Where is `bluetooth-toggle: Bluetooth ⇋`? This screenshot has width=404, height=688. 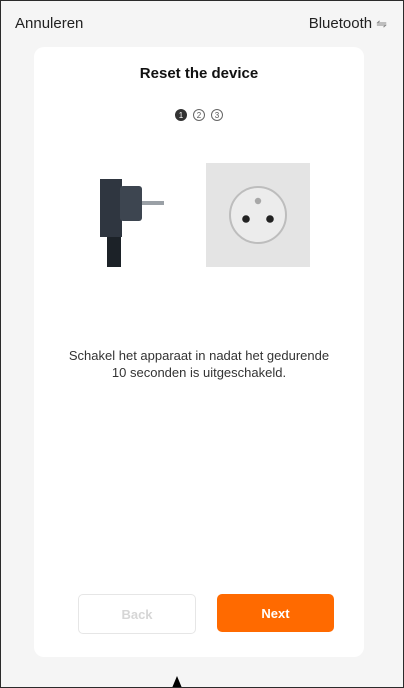
bluetooth-toggle: Bluetooth ⇋ is located at coordinates (348, 23).